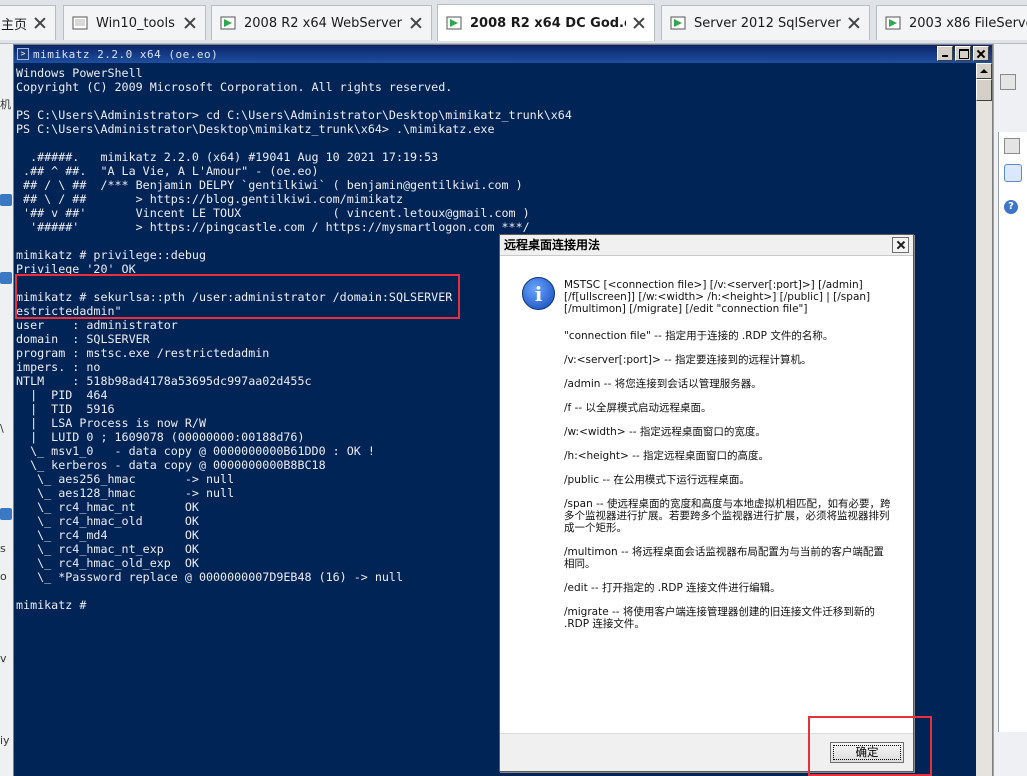  I want to click on tab-label: Win10_tools, so click(135, 23).